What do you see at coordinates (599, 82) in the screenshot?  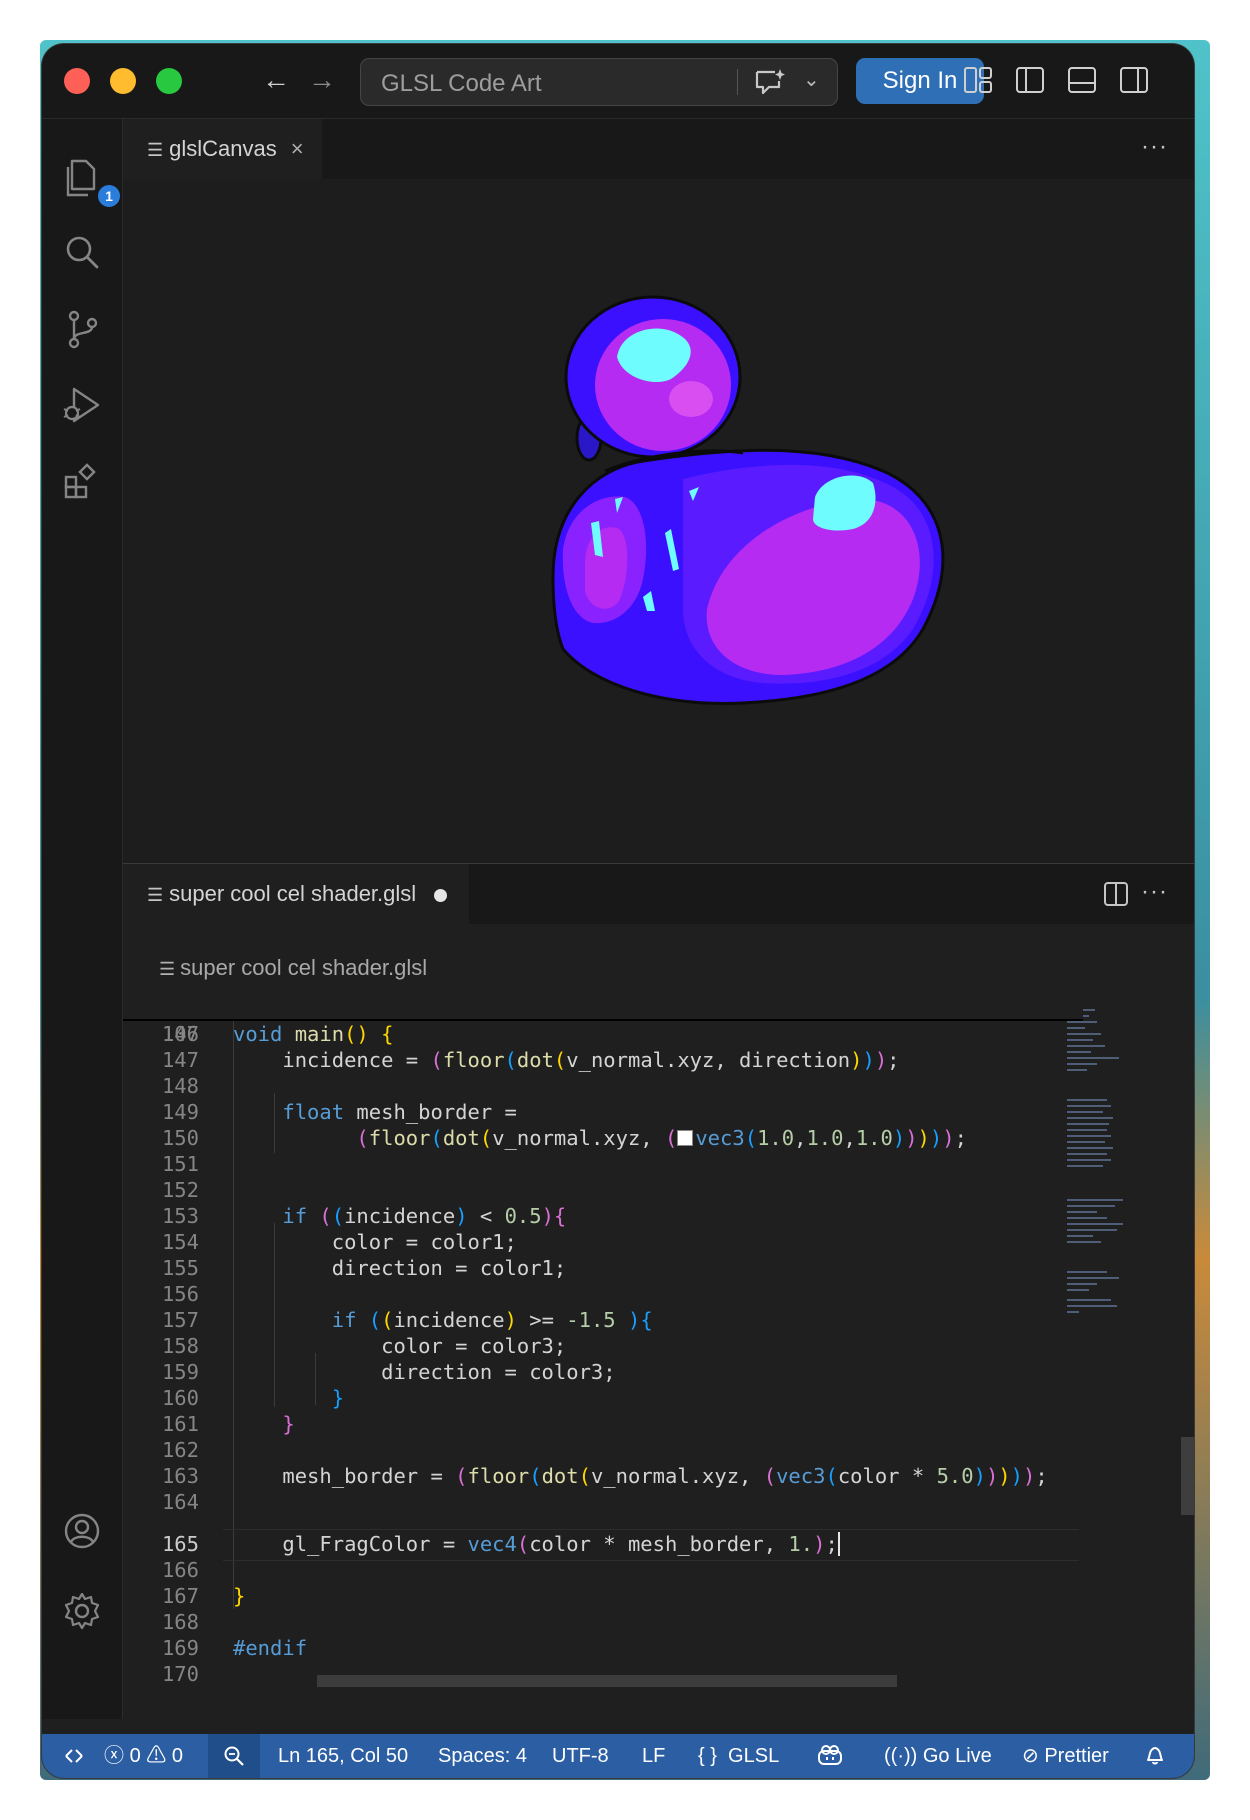 I see `command-center-search: GLSL Code Art ⌄` at bounding box center [599, 82].